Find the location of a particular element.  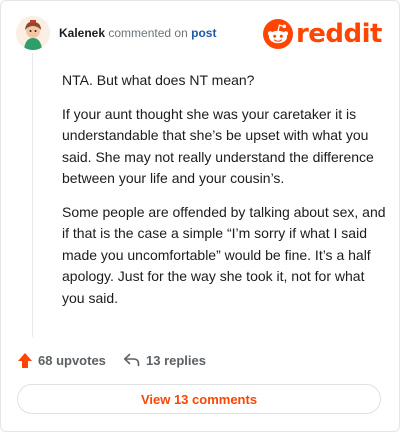

comment-meta: Kalenek commented on post is located at coordinates (137, 33).